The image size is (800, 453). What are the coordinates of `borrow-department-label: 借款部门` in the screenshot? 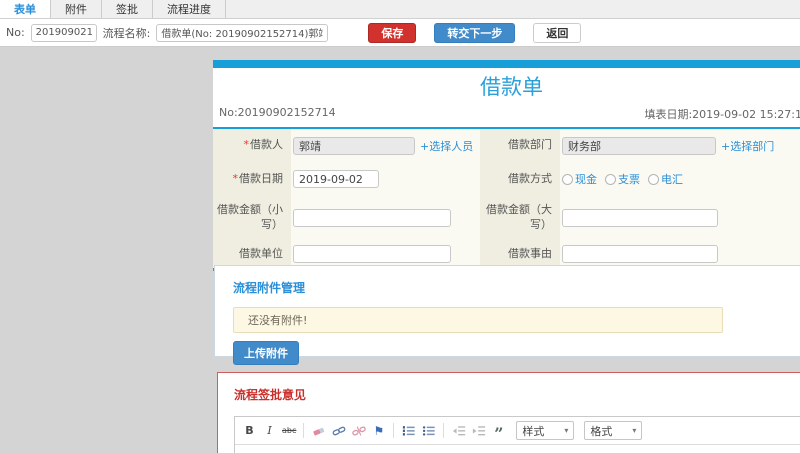 It's located at (520, 145).